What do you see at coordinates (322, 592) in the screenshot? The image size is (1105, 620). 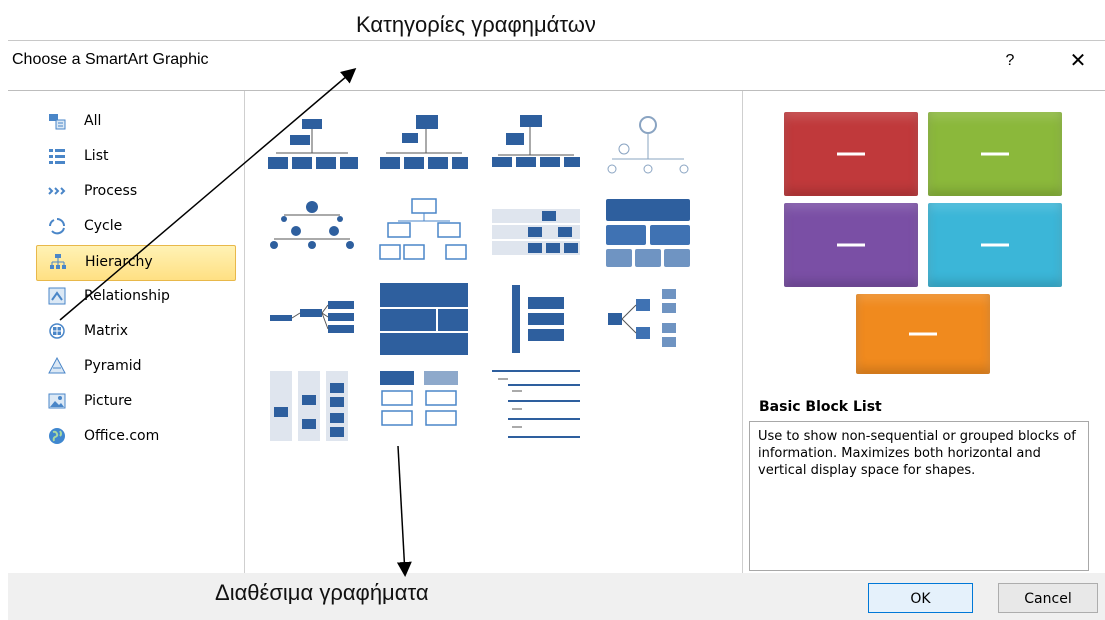 I see `available-graphics-annotation: Διαθέσιμα γραφήματα` at bounding box center [322, 592].